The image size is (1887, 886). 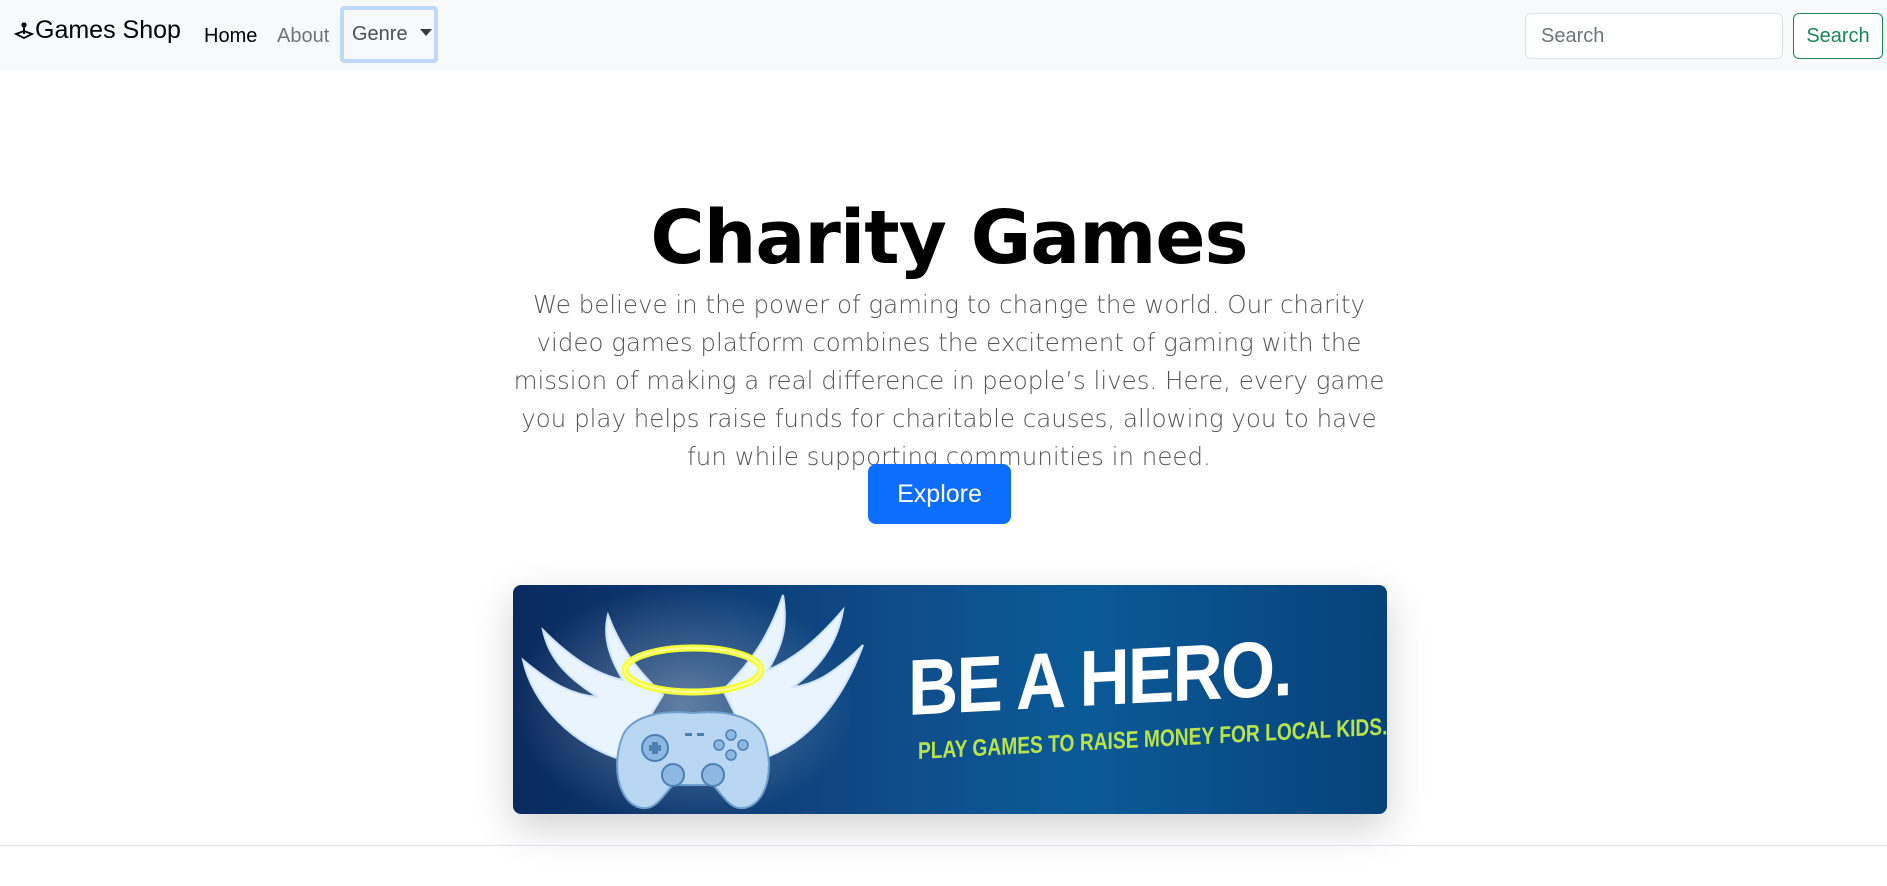 I want to click on nav-about-link: About, so click(x=303, y=36).